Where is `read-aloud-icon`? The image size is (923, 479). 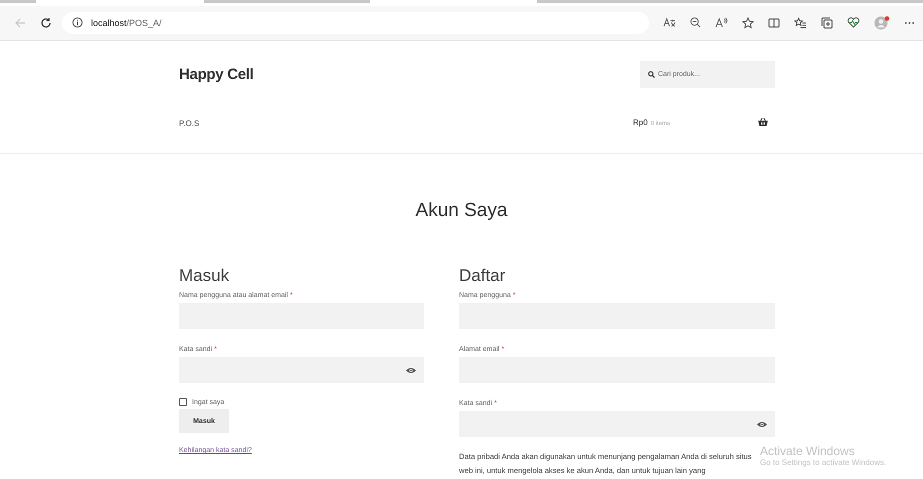 read-aloud-icon is located at coordinates (721, 22).